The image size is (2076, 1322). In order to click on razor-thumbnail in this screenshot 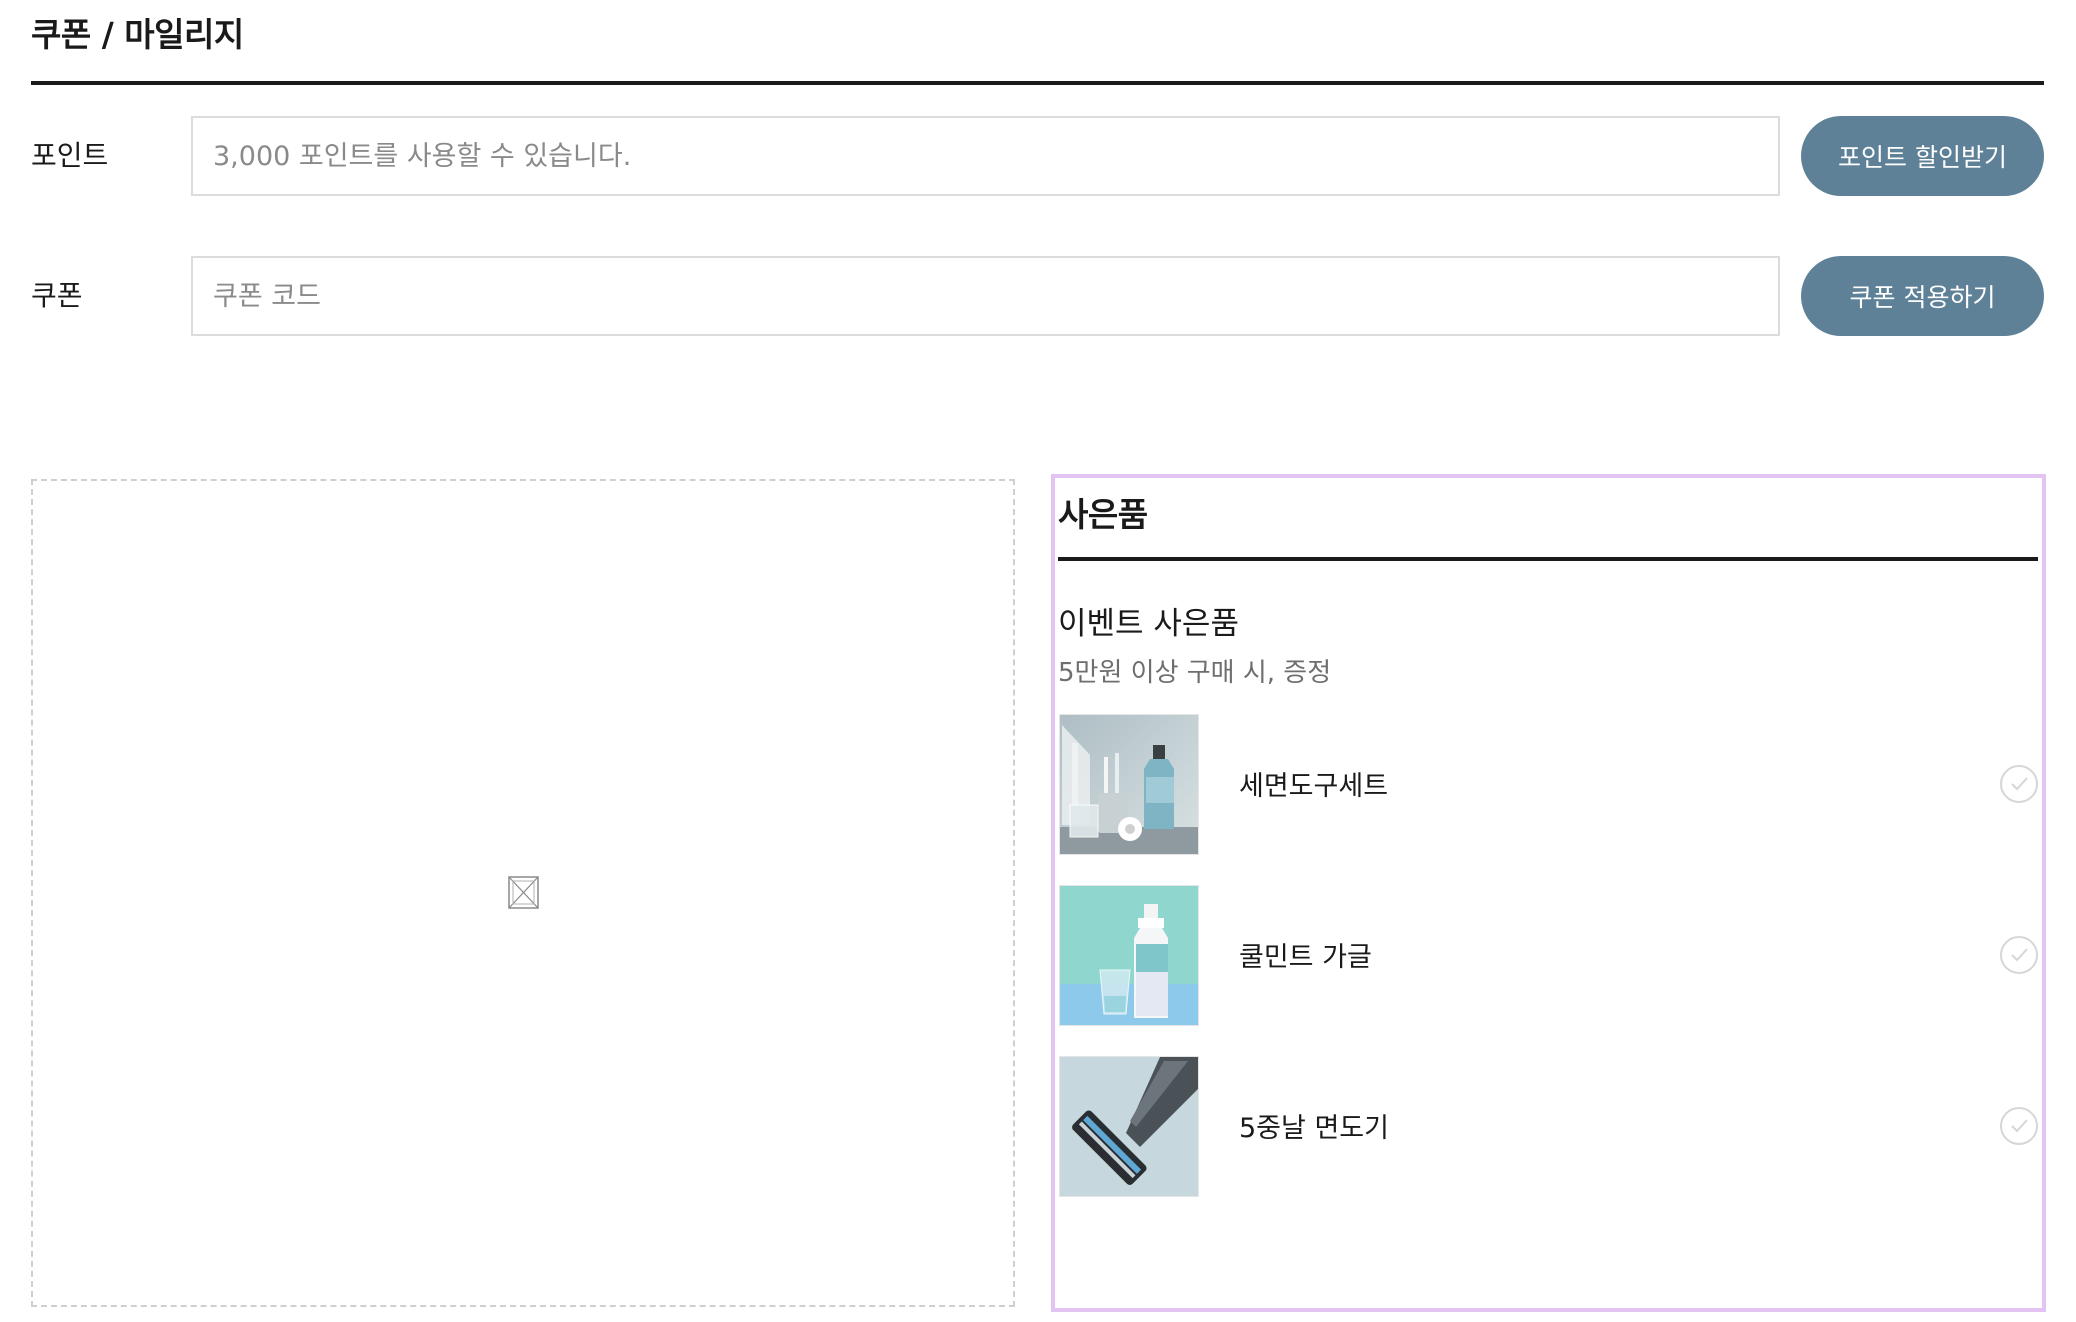, I will do `click(1129, 1126)`.